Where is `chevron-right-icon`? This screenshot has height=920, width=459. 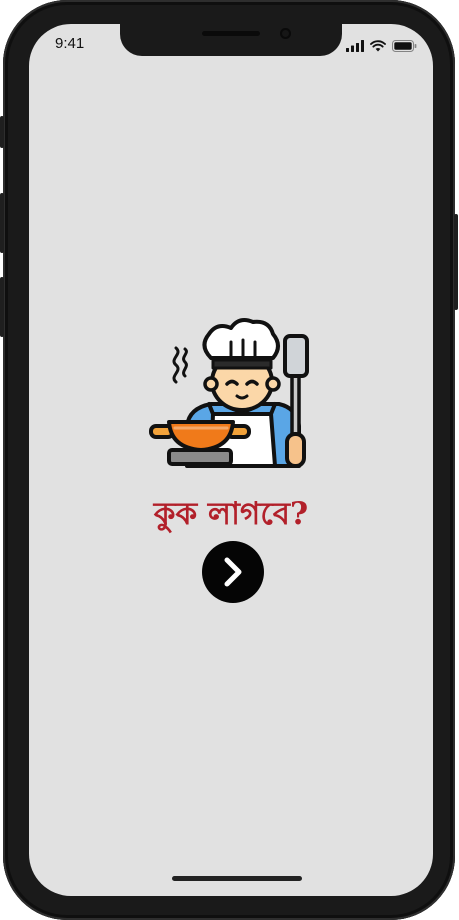 chevron-right-icon is located at coordinates (233, 572).